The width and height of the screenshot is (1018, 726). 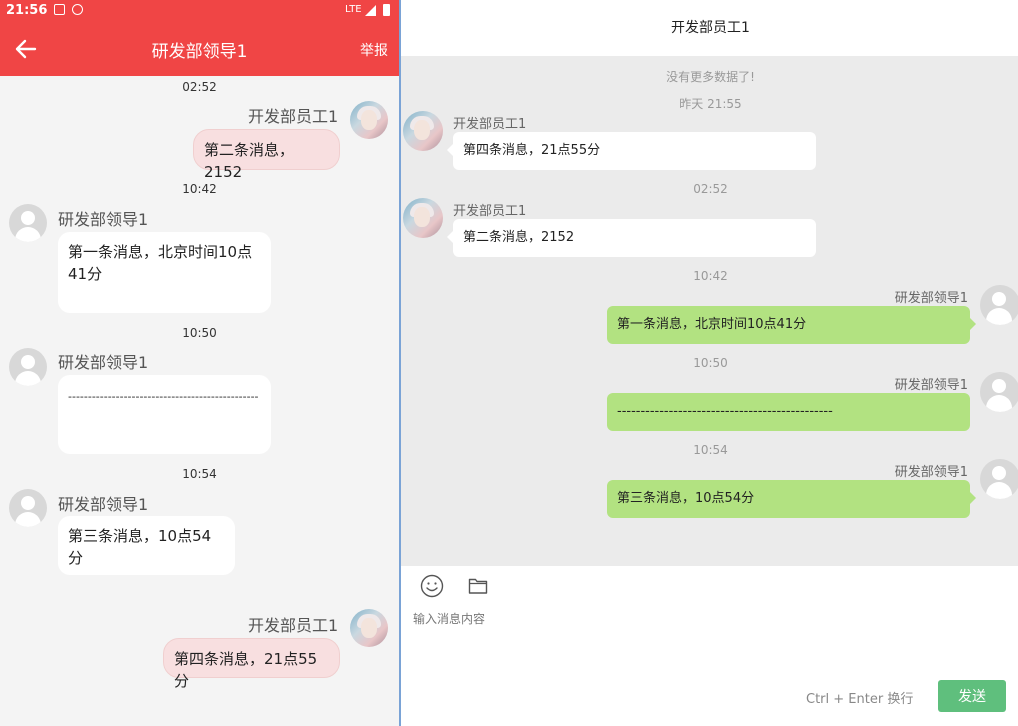 I want to click on newline-hint: Ctrl + Enter 换行, so click(x=860, y=699).